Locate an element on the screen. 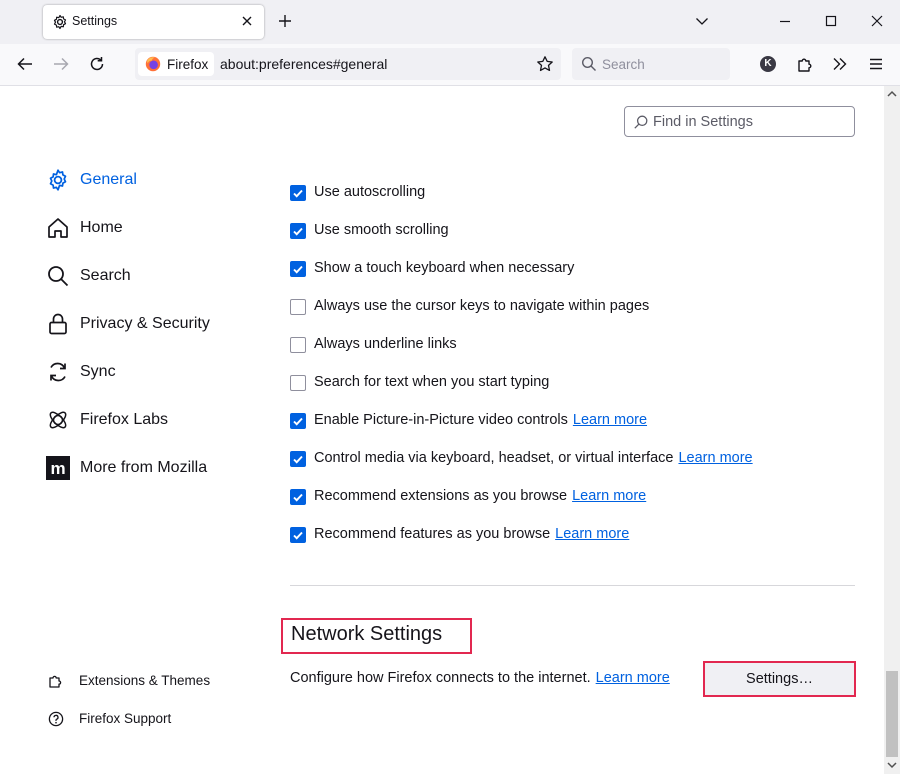 This screenshot has width=900, height=774. category-privacy-security: Privacy & Security is located at coordinates (156, 326).